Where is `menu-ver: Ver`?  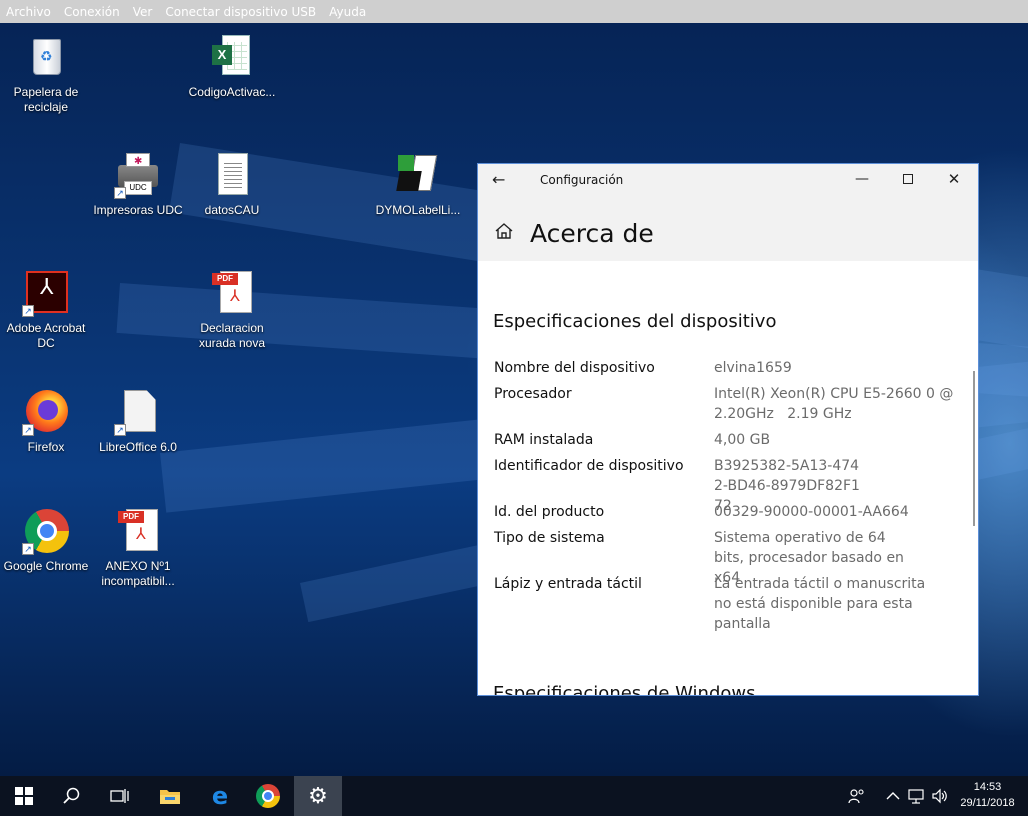 menu-ver: Ver is located at coordinates (143, 12).